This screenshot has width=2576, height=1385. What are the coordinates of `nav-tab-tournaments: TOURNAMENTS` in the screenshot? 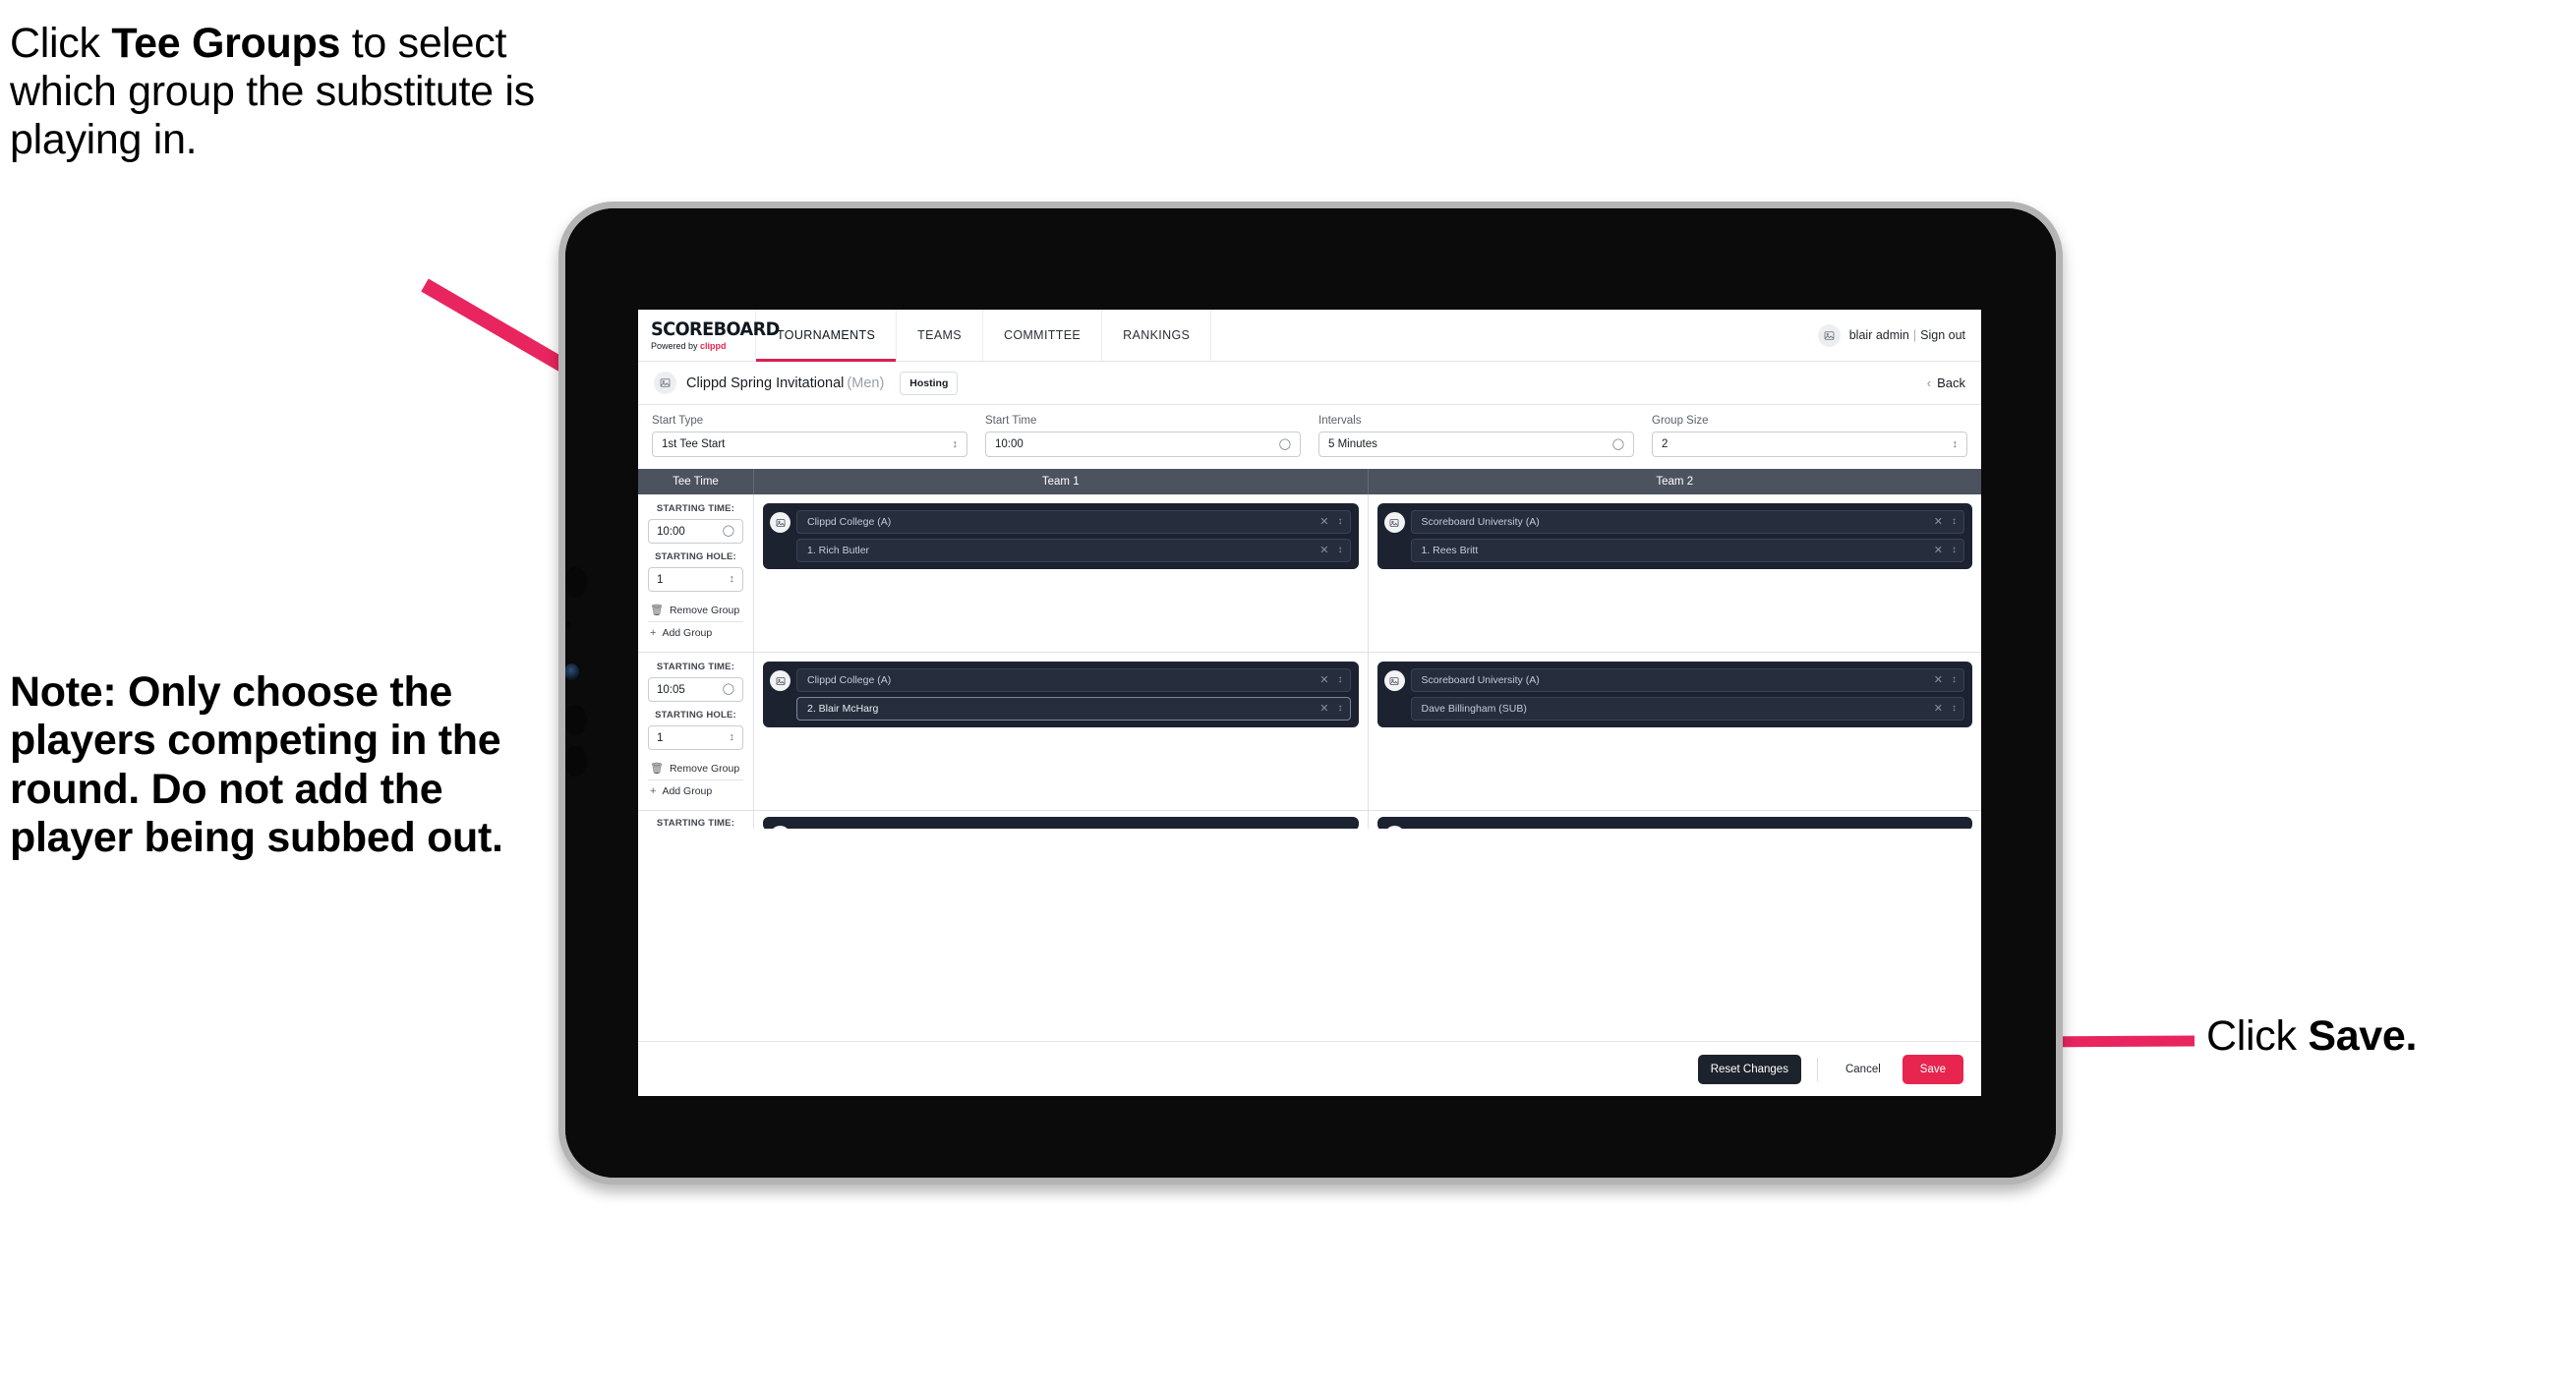 It's located at (827, 336).